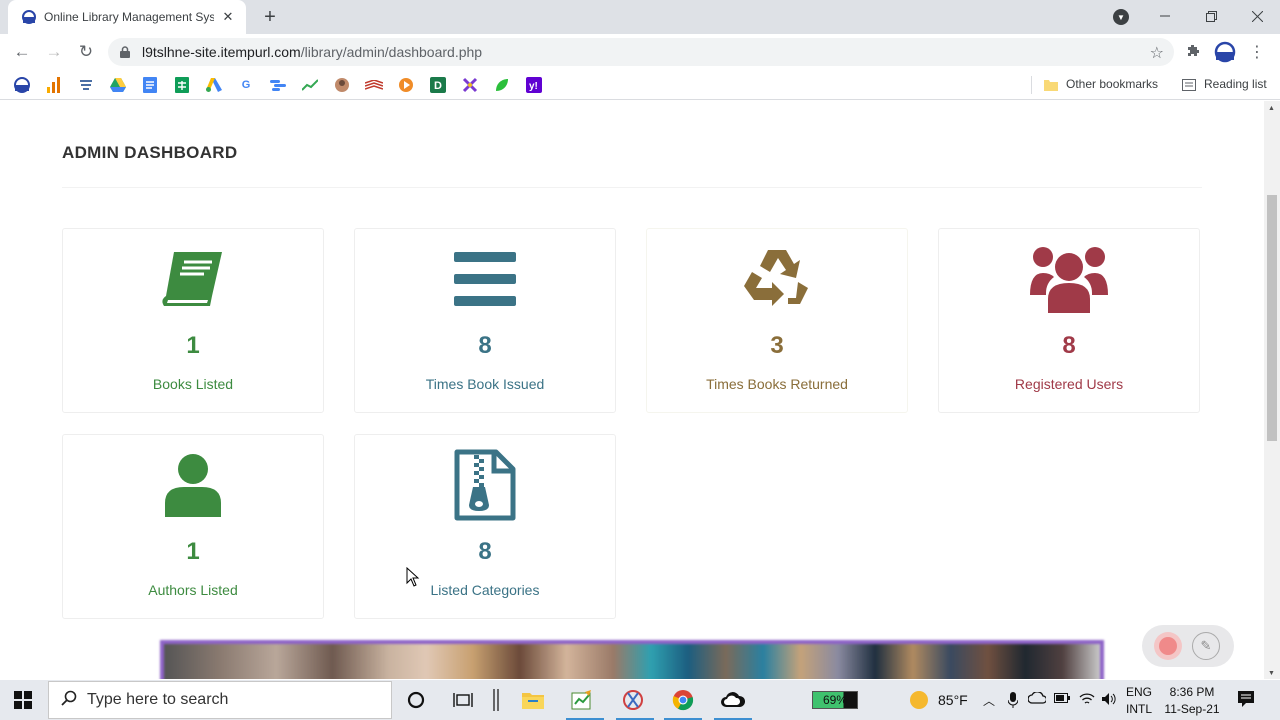 The width and height of the screenshot is (1280, 720). Describe the element at coordinates (193, 320) in the screenshot. I see `card-books-listed: 1 Books Listed` at that location.